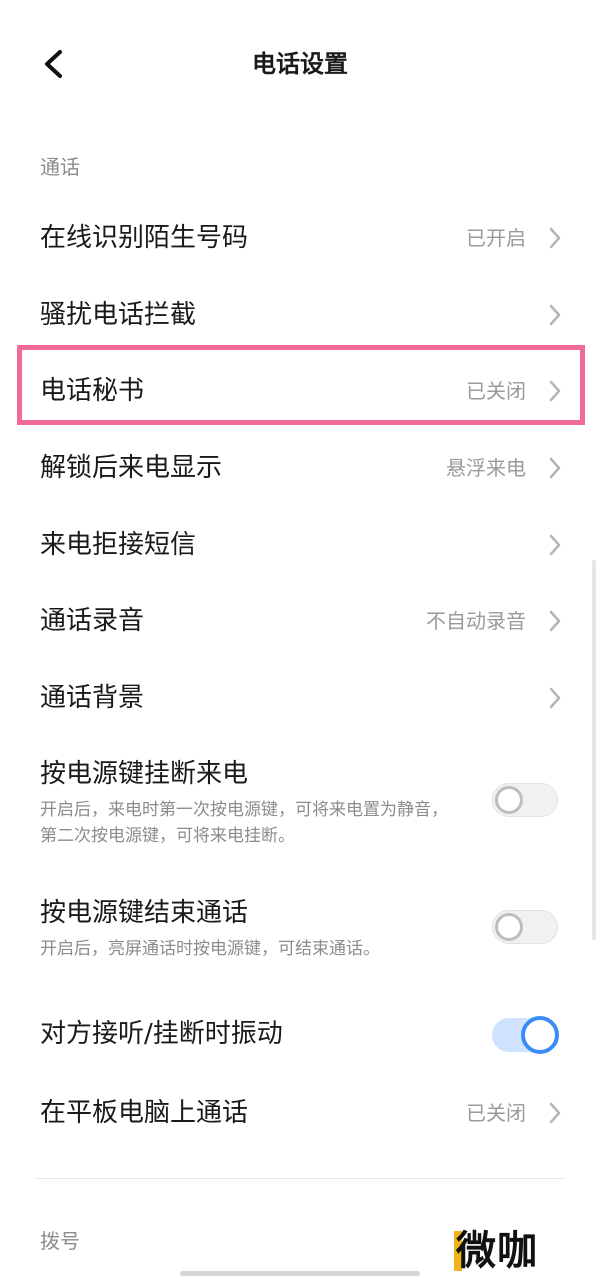 Image resolution: width=600 pixels, height=1278 pixels. What do you see at coordinates (60, 167) in the screenshot?
I see `section-label-call: 通话` at bounding box center [60, 167].